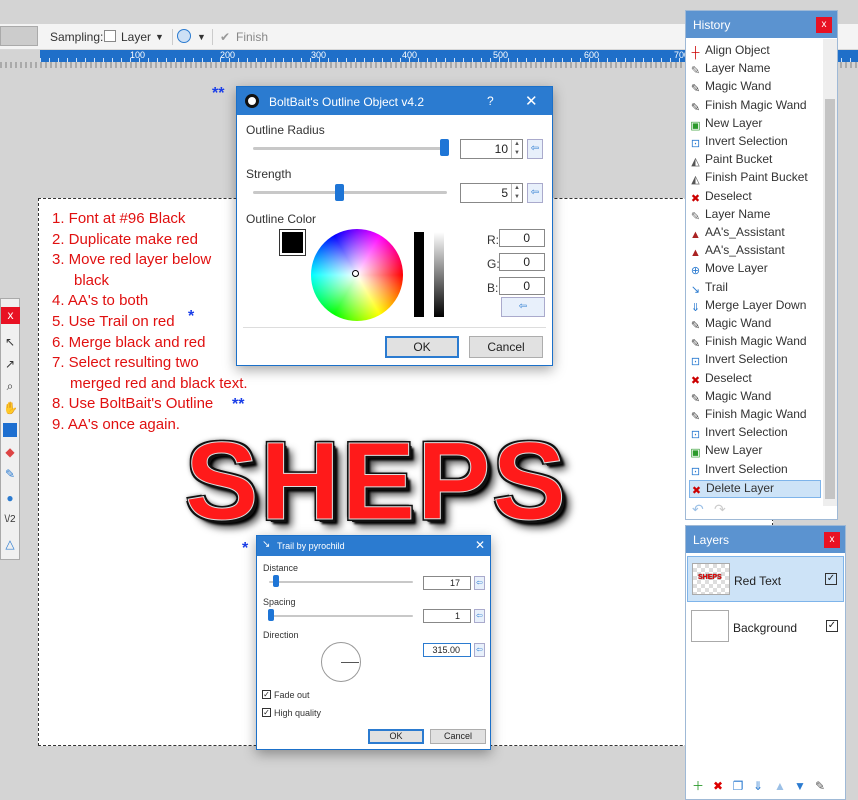  Describe the element at coordinates (10, 386) in the screenshot. I see `zoom-icon: ⌕` at that location.